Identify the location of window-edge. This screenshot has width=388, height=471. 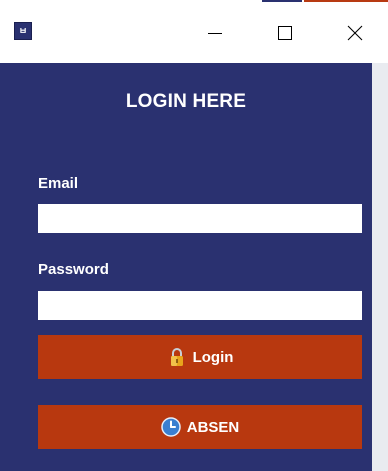
(380, 267).